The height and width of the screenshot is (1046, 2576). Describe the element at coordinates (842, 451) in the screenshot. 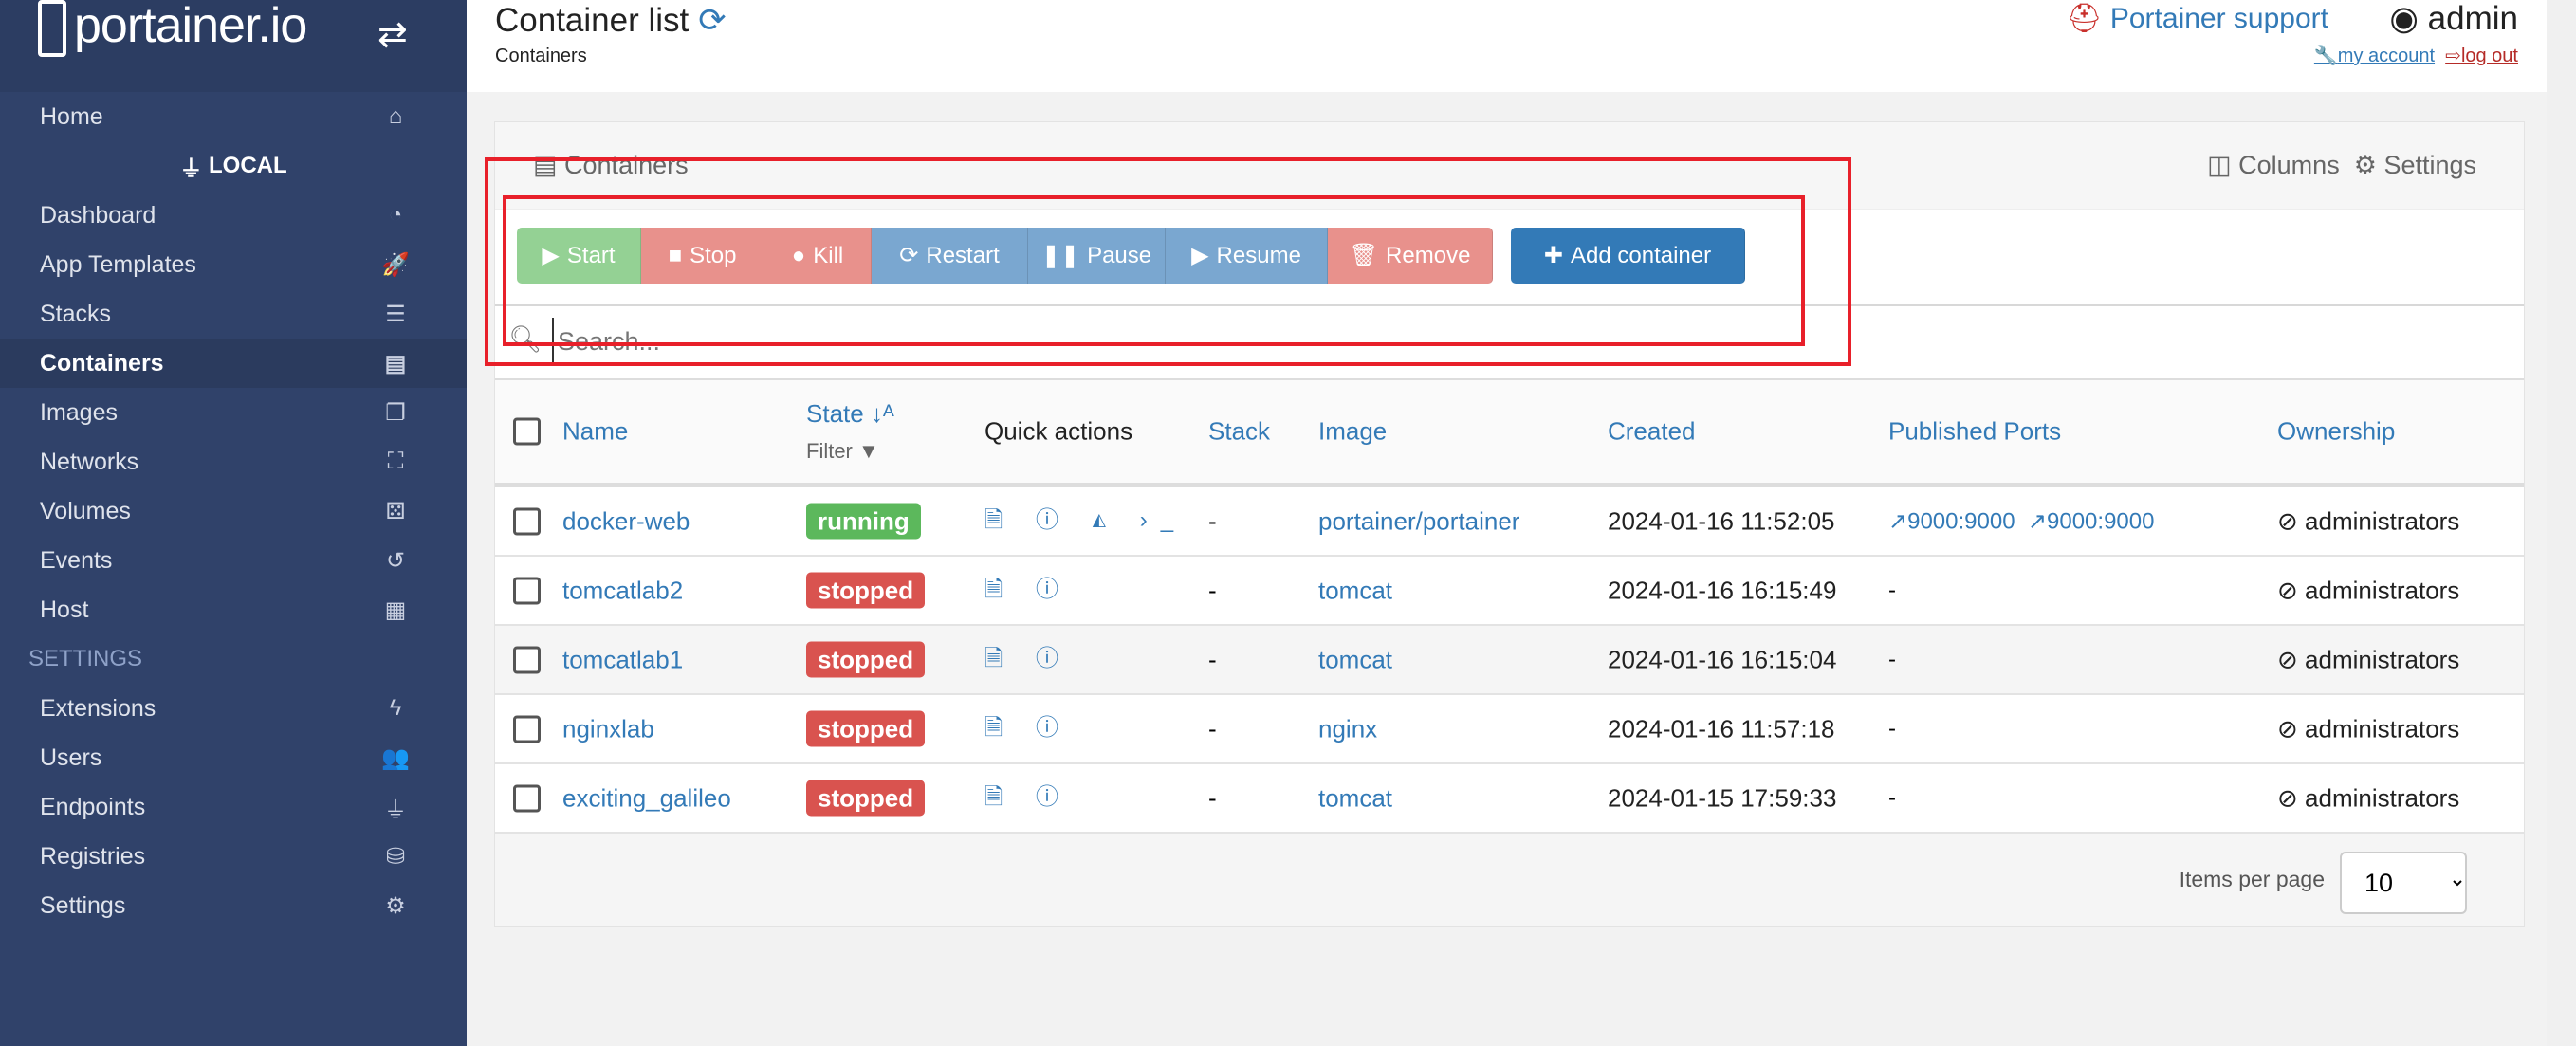

I see `state-filter: Filter ▼` at that location.